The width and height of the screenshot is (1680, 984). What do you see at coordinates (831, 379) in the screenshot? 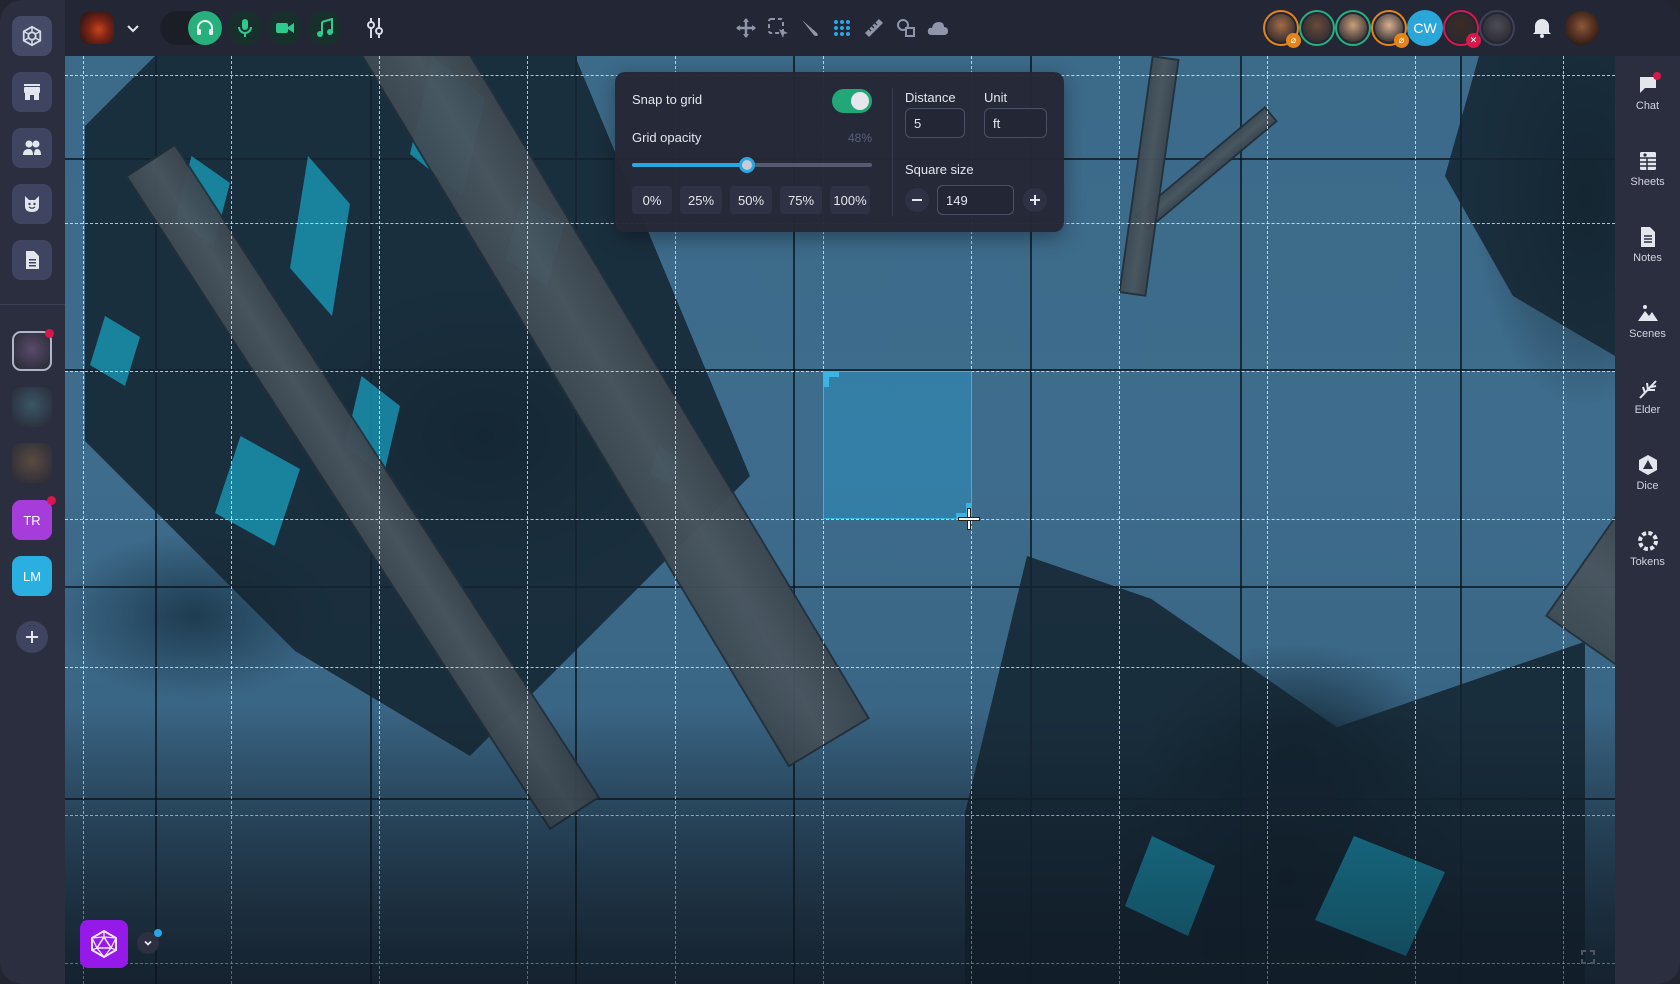
I see `resize-handle-top-left` at bounding box center [831, 379].